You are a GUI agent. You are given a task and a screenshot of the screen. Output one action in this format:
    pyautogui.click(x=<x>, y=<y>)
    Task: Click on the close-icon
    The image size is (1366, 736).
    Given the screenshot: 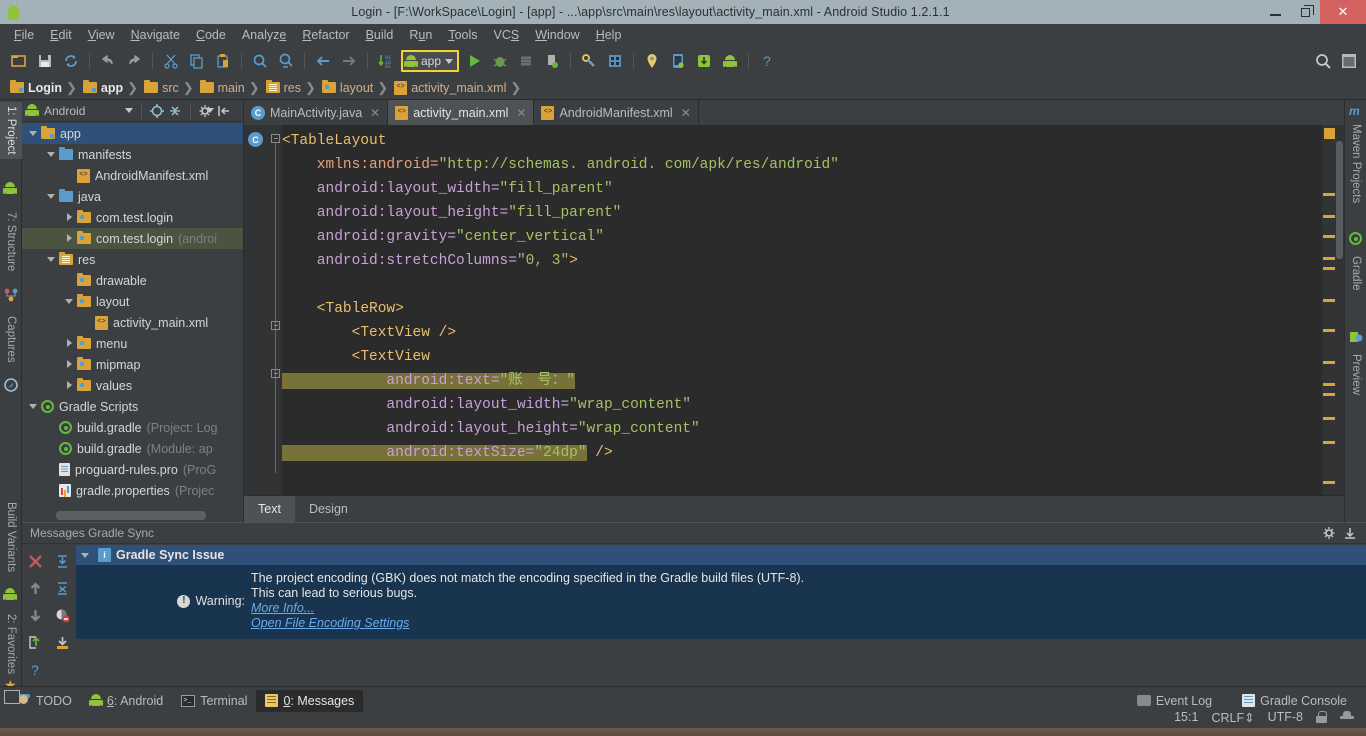 What is the action you would take?
    pyautogui.click(x=35, y=561)
    